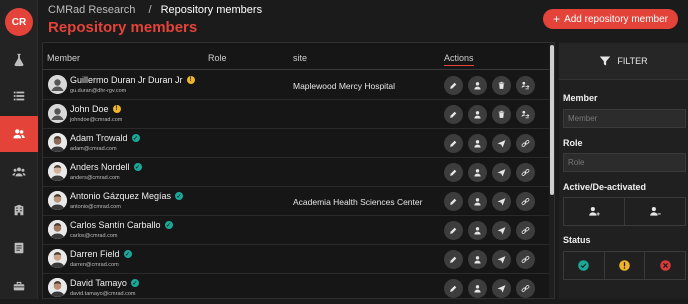 The width and height of the screenshot is (688, 304). What do you see at coordinates (19, 172) in the screenshot?
I see `sidebar-item-groups` at bounding box center [19, 172].